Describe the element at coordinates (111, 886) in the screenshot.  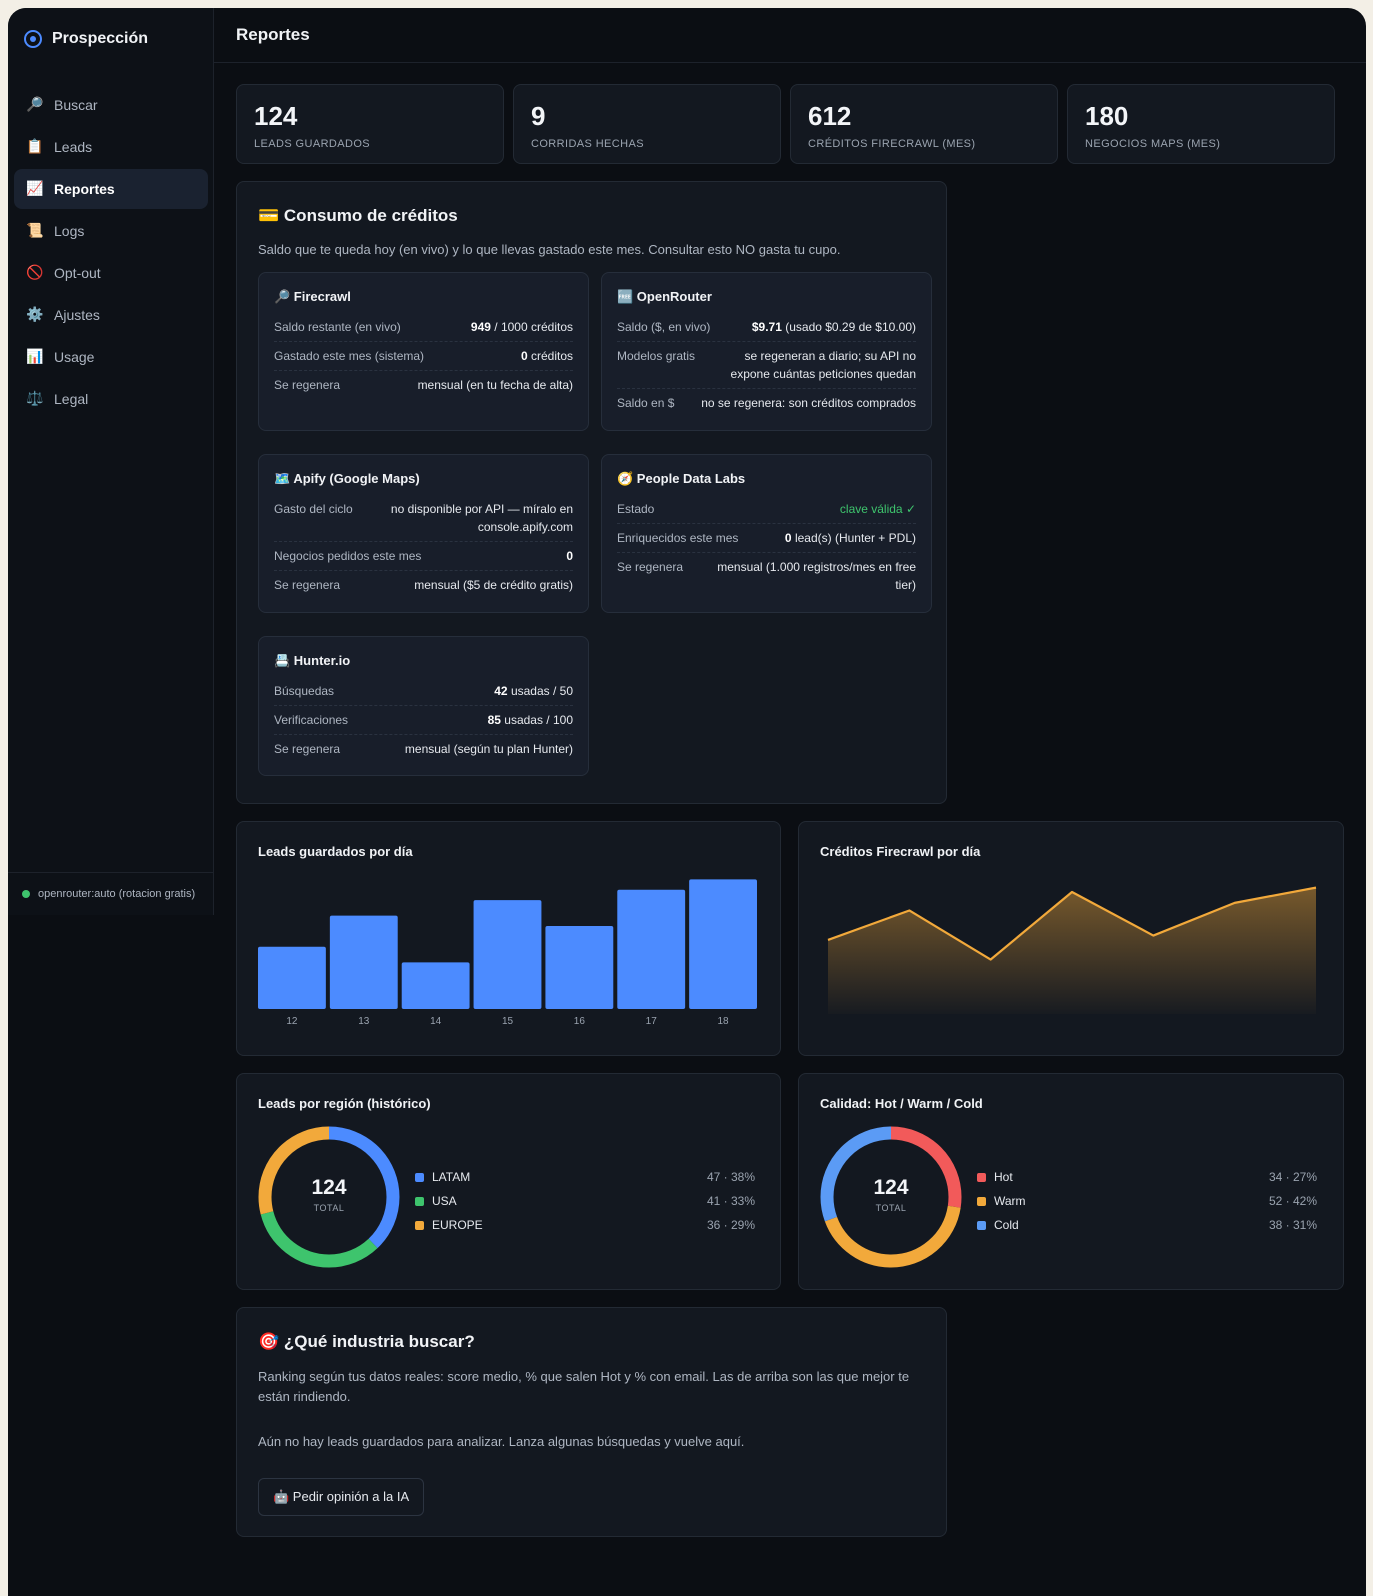
I see `model-status: openrouter:auto (rotacion gratis)` at that location.